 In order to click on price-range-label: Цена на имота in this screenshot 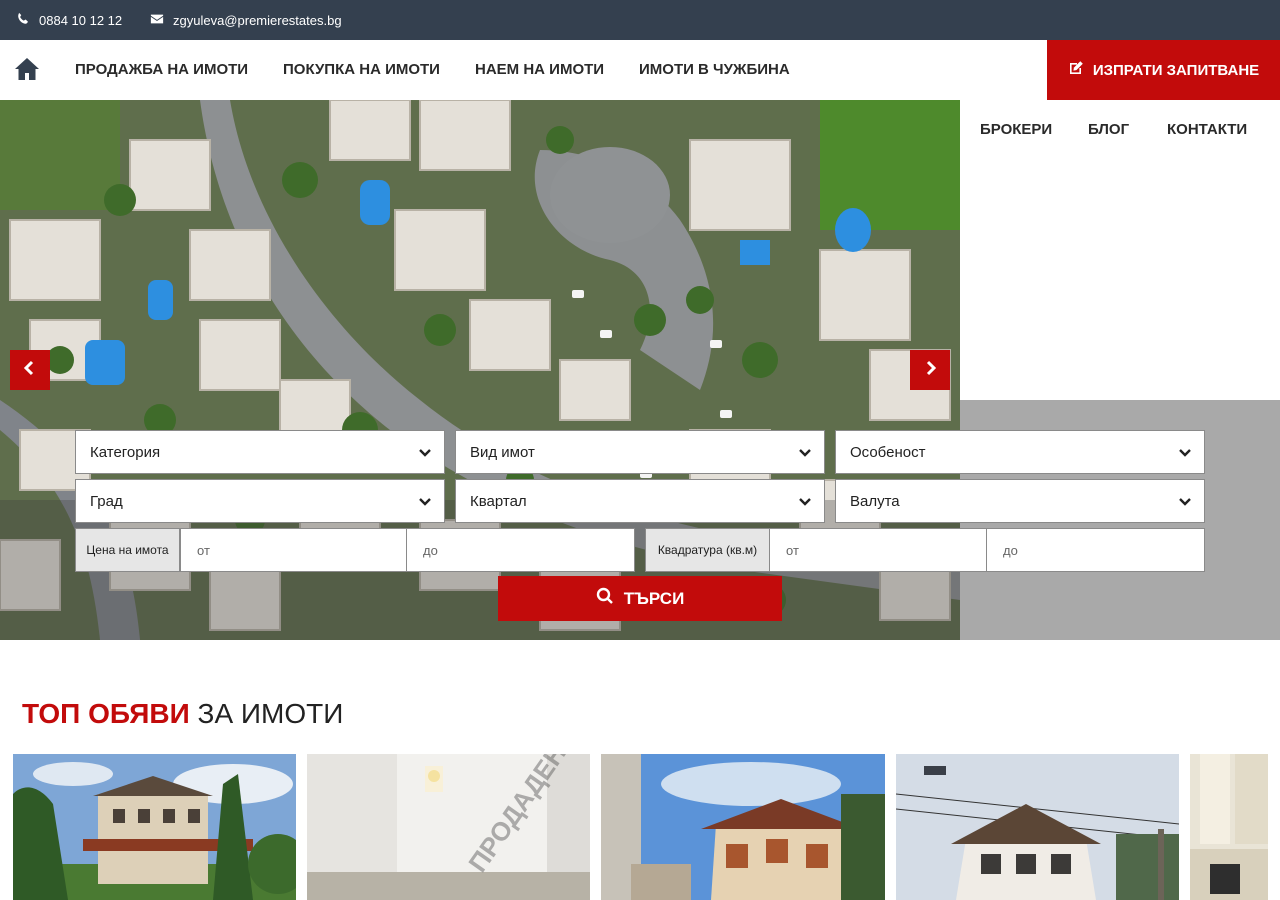, I will do `click(127, 550)`.